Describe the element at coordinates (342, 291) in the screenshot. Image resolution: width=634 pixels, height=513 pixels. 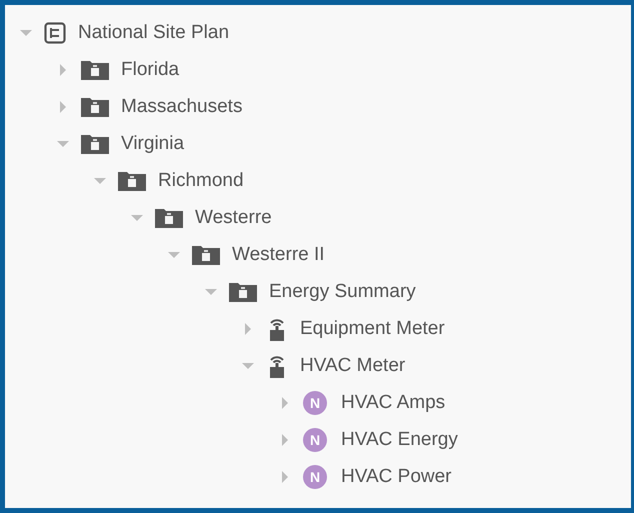
I see `tree-item: Energy Summary` at that location.